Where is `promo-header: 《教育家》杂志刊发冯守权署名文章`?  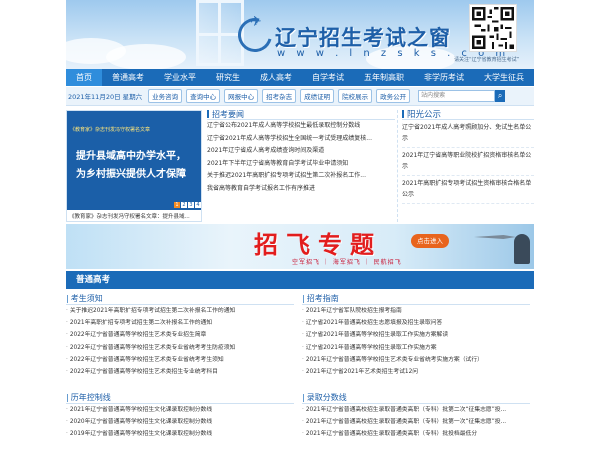
promo-header: 《教育家》杂志刊发冯守权署名文章 is located at coordinates (110, 130).